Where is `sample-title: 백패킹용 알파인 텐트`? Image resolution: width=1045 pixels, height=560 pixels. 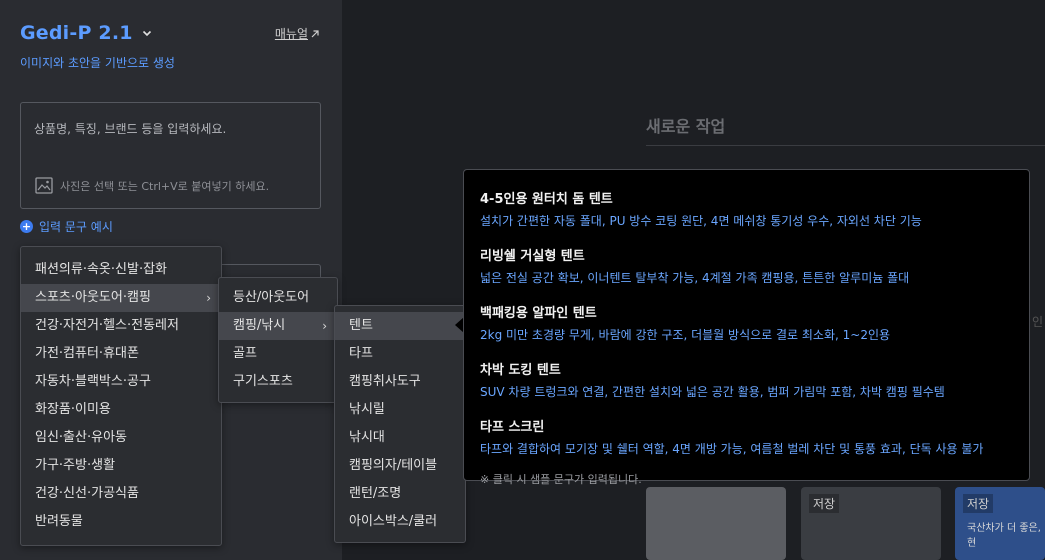 sample-title: 백패킹용 알파인 텐트 is located at coordinates (538, 313).